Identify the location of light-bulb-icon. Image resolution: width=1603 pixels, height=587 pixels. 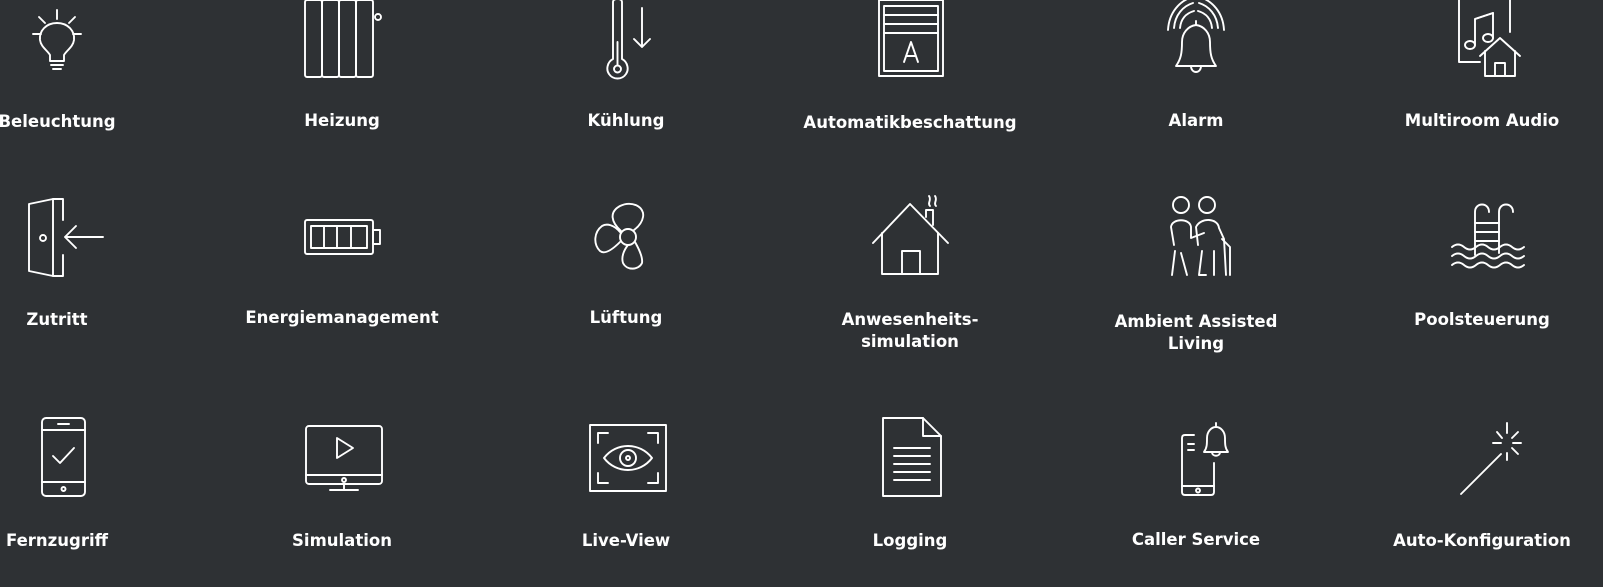
(57, 39).